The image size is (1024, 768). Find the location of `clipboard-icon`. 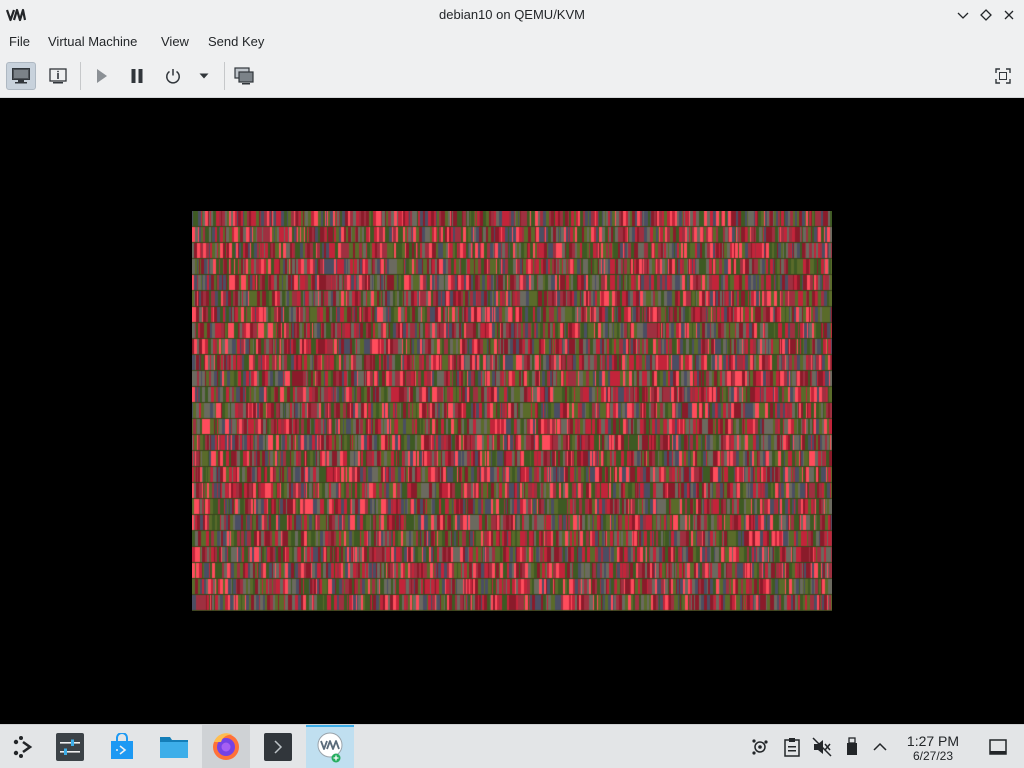

clipboard-icon is located at coordinates (792, 747).